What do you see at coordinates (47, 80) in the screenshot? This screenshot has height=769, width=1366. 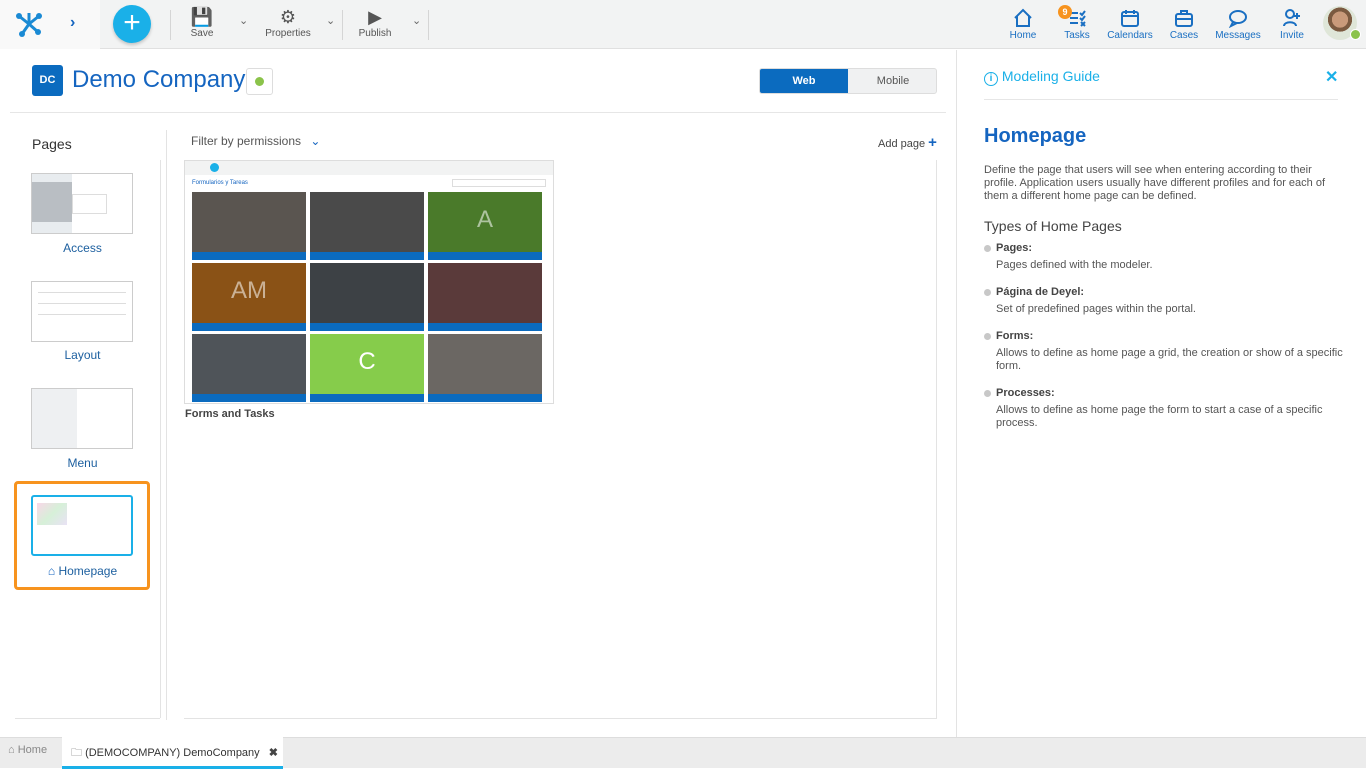 I see `company-initials-badge: DC` at bounding box center [47, 80].